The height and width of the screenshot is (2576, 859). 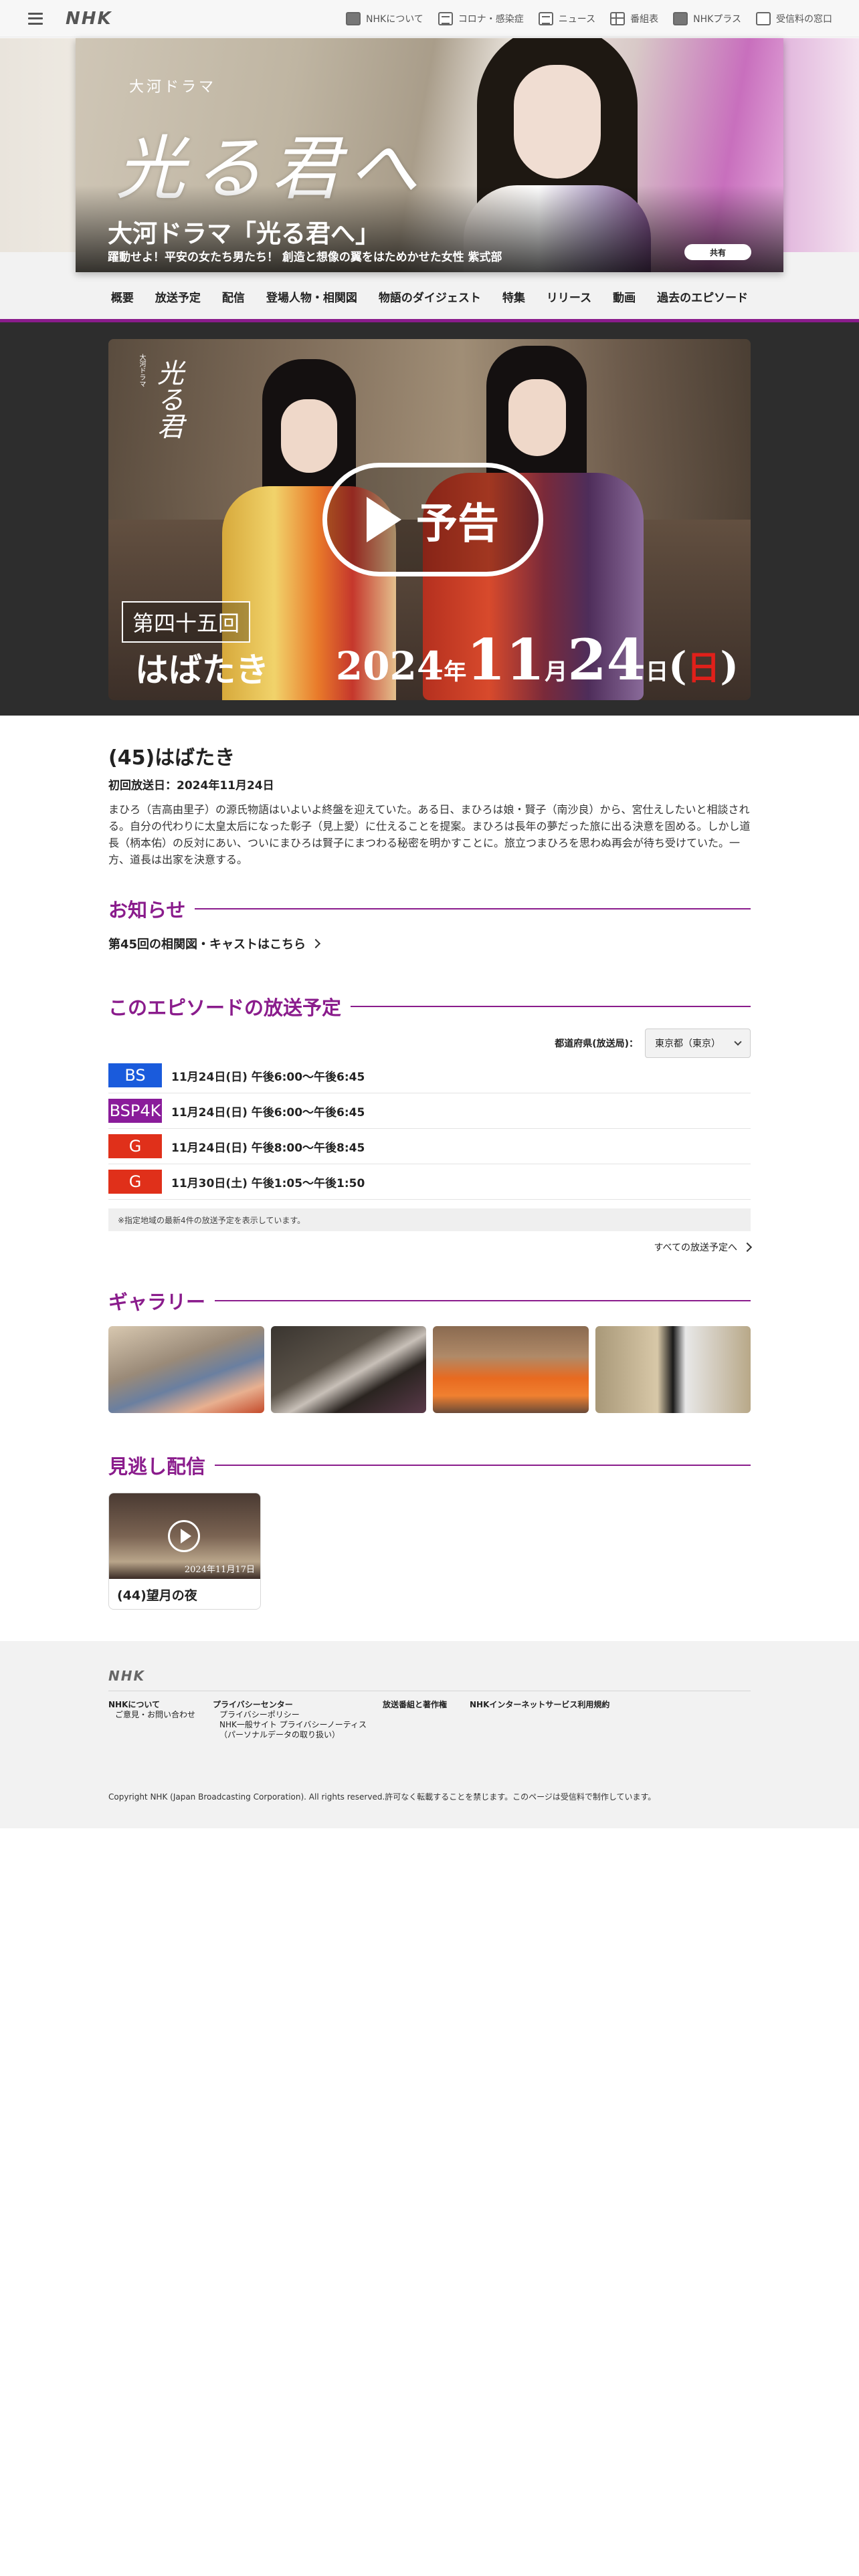 I want to click on missed-episode-thumbnail: 2024年11月17日, so click(x=185, y=1536).